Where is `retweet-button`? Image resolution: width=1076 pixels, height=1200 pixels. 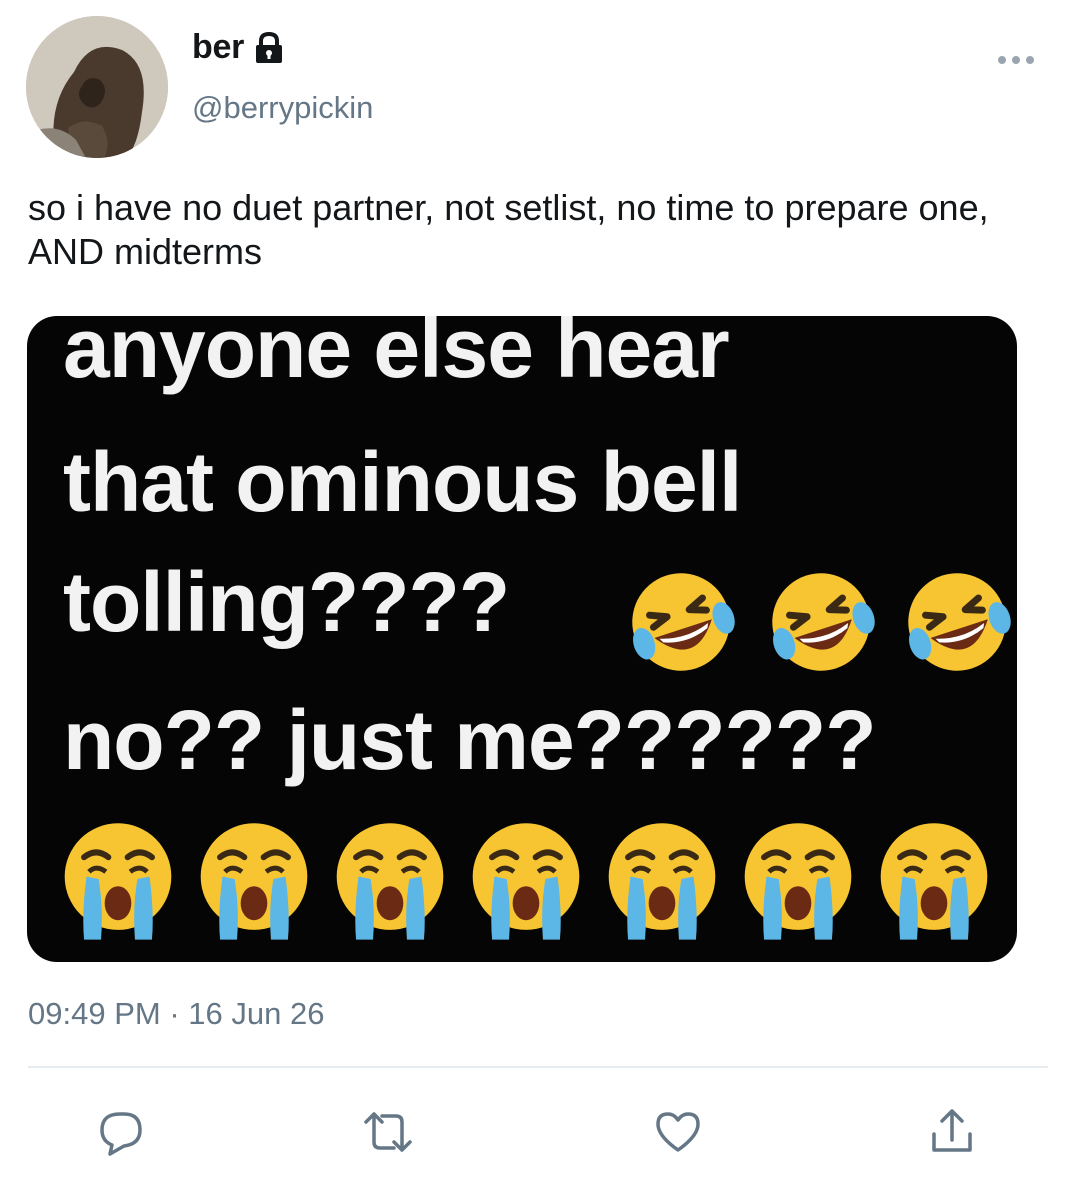 retweet-button is located at coordinates (388, 1132).